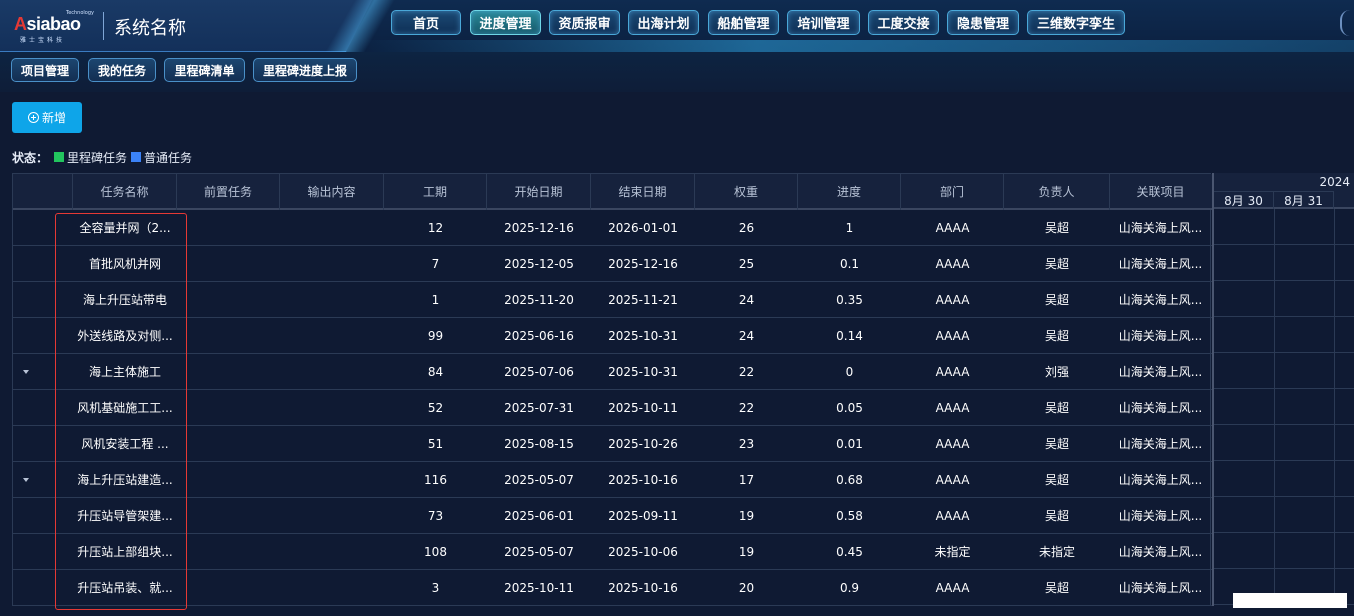 The height and width of the screenshot is (616, 1354). What do you see at coordinates (539, 192) in the screenshot?
I see `column-header-5: 开始日期` at bounding box center [539, 192].